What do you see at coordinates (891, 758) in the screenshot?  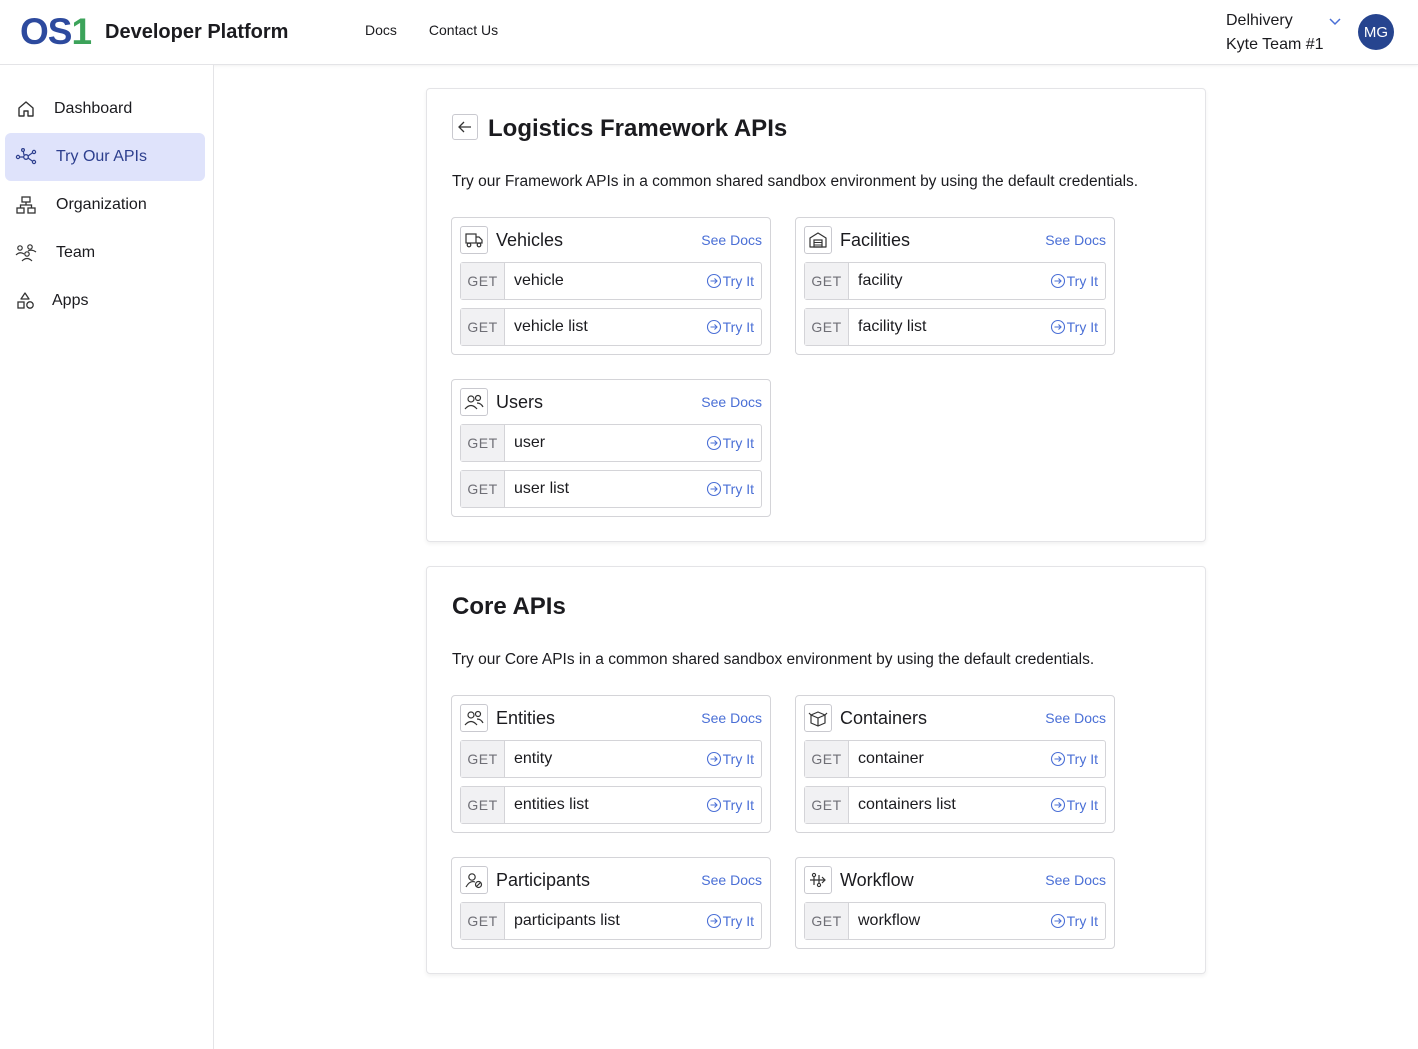 I see `endpoint-name: container` at bounding box center [891, 758].